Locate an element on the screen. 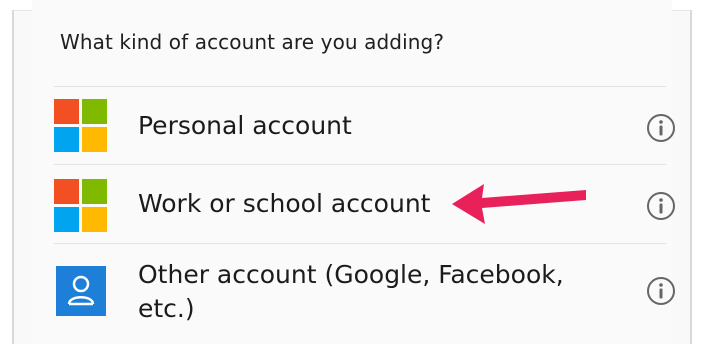  account-option-label: Other account (Google, Facebook, etc.) is located at coordinates (351, 291).